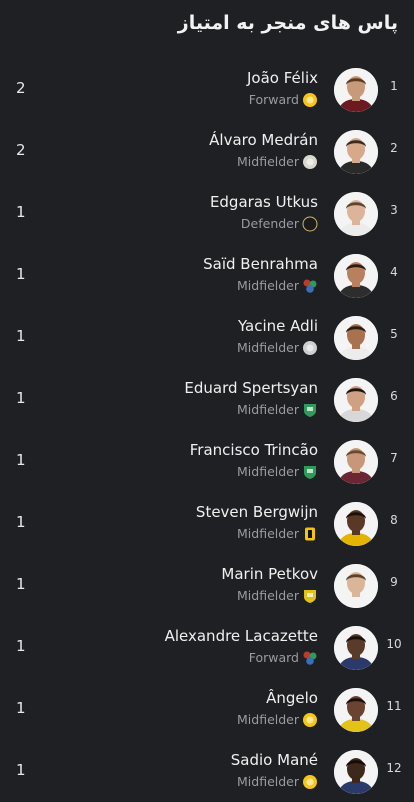 The width and height of the screenshot is (414, 802). Describe the element at coordinates (188, 698) in the screenshot. I see `player-name: Ângelo` at that location.